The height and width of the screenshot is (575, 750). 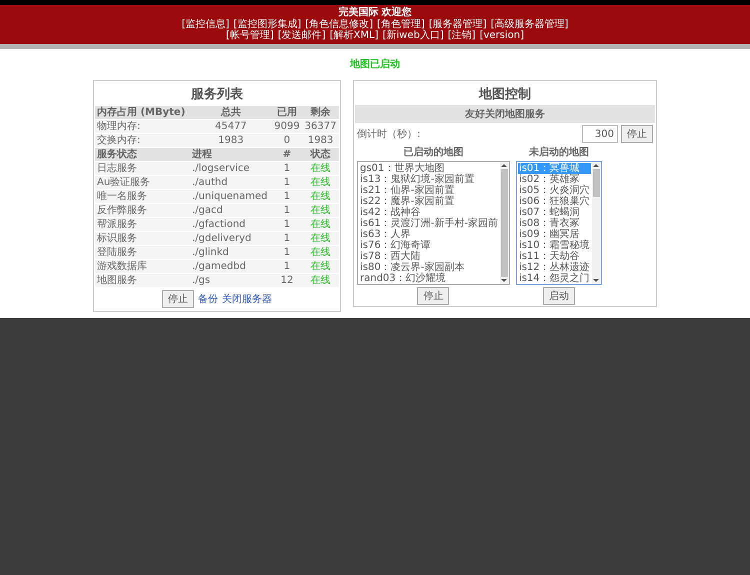 What do you see at coordinates (429, 179) in the screenshot?
I see `list-option: is13：鬼狱幻境-家园前置` at bounding box center [429, 179].